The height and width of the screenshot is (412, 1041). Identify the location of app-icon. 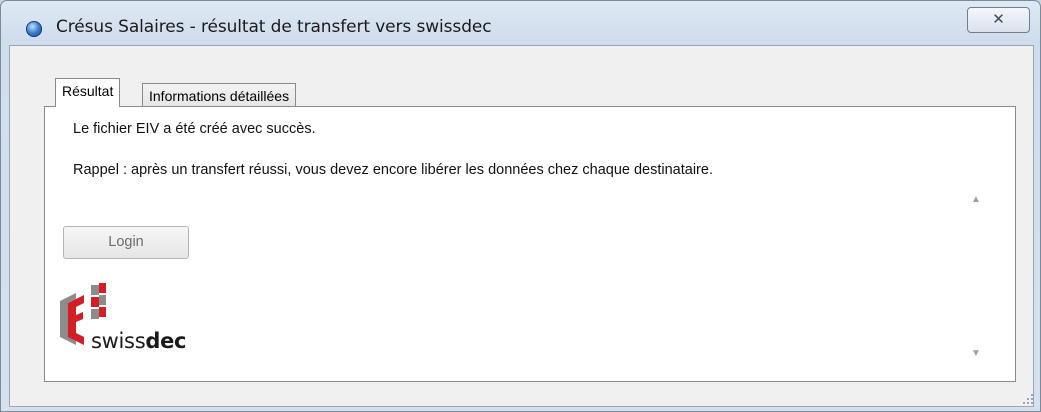
(34, 29).